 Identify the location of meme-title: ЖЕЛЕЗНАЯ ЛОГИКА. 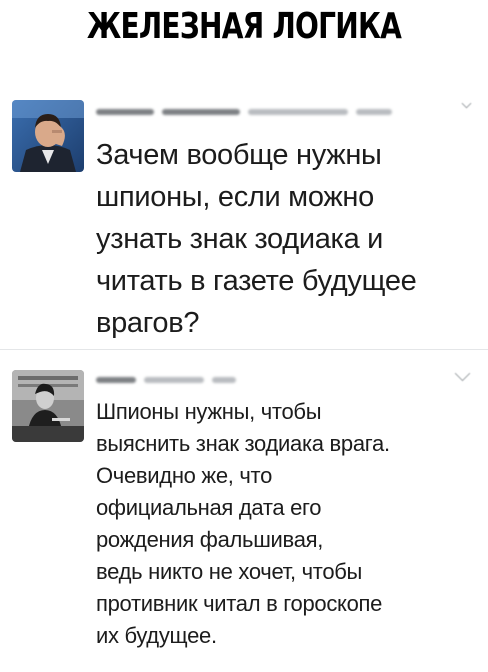
(244, 26).